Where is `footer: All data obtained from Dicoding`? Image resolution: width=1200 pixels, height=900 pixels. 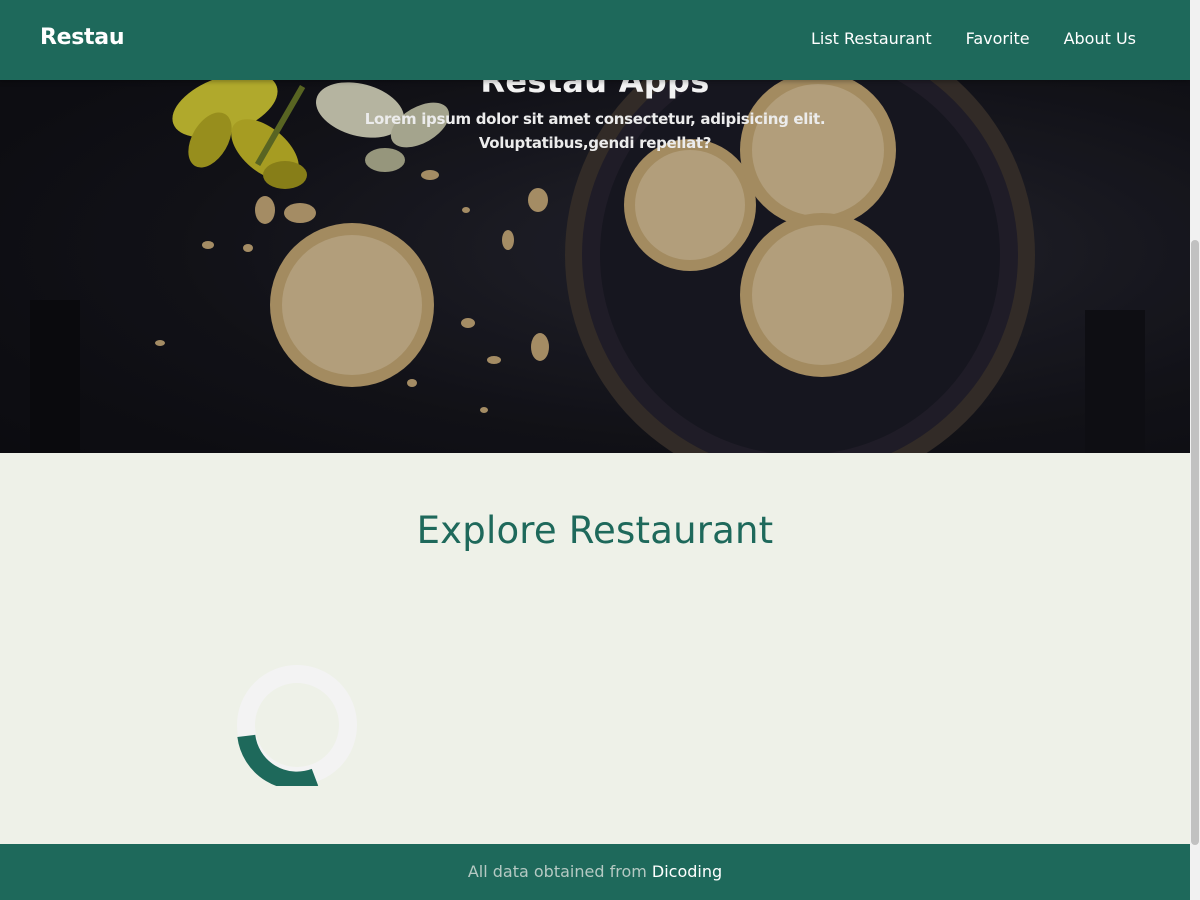 footer: All data obtained from Dicoding is located at coordinates (595, 872).